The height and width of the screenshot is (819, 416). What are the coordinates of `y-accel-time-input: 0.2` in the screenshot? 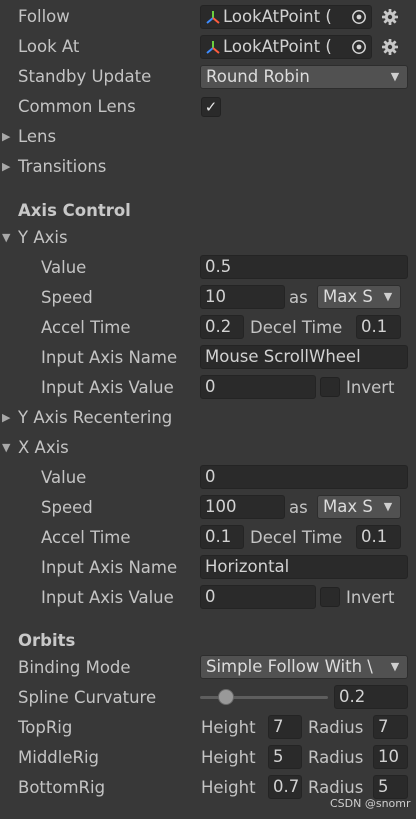 It's located at (222, 327).